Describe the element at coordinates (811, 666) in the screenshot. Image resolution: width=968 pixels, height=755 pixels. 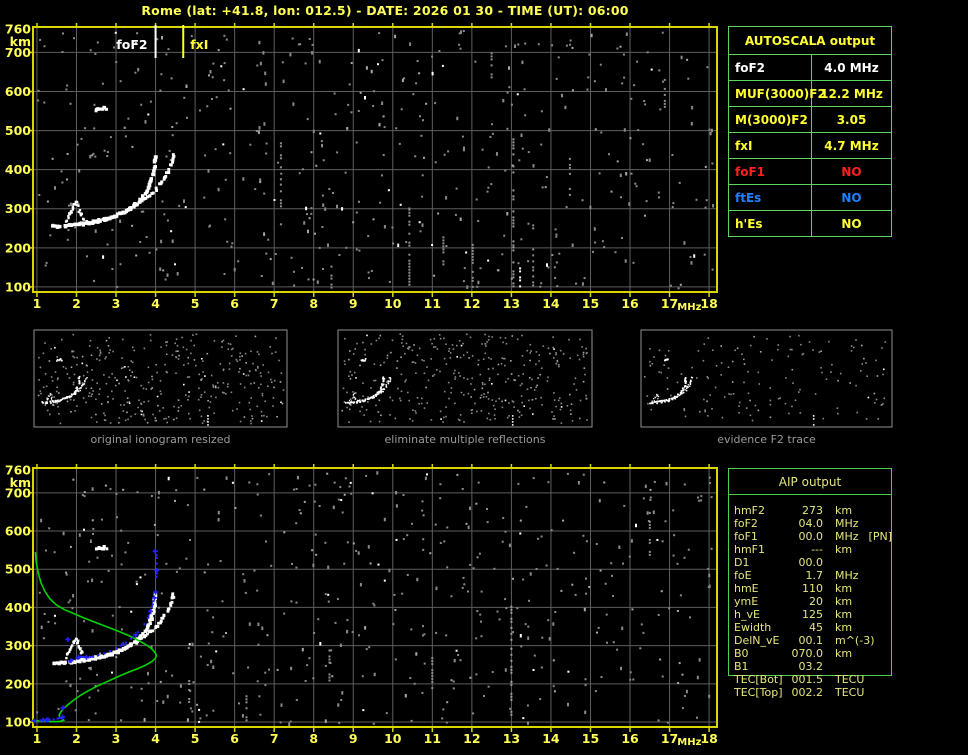
I see `aip-row-value: 03.2` at that location.